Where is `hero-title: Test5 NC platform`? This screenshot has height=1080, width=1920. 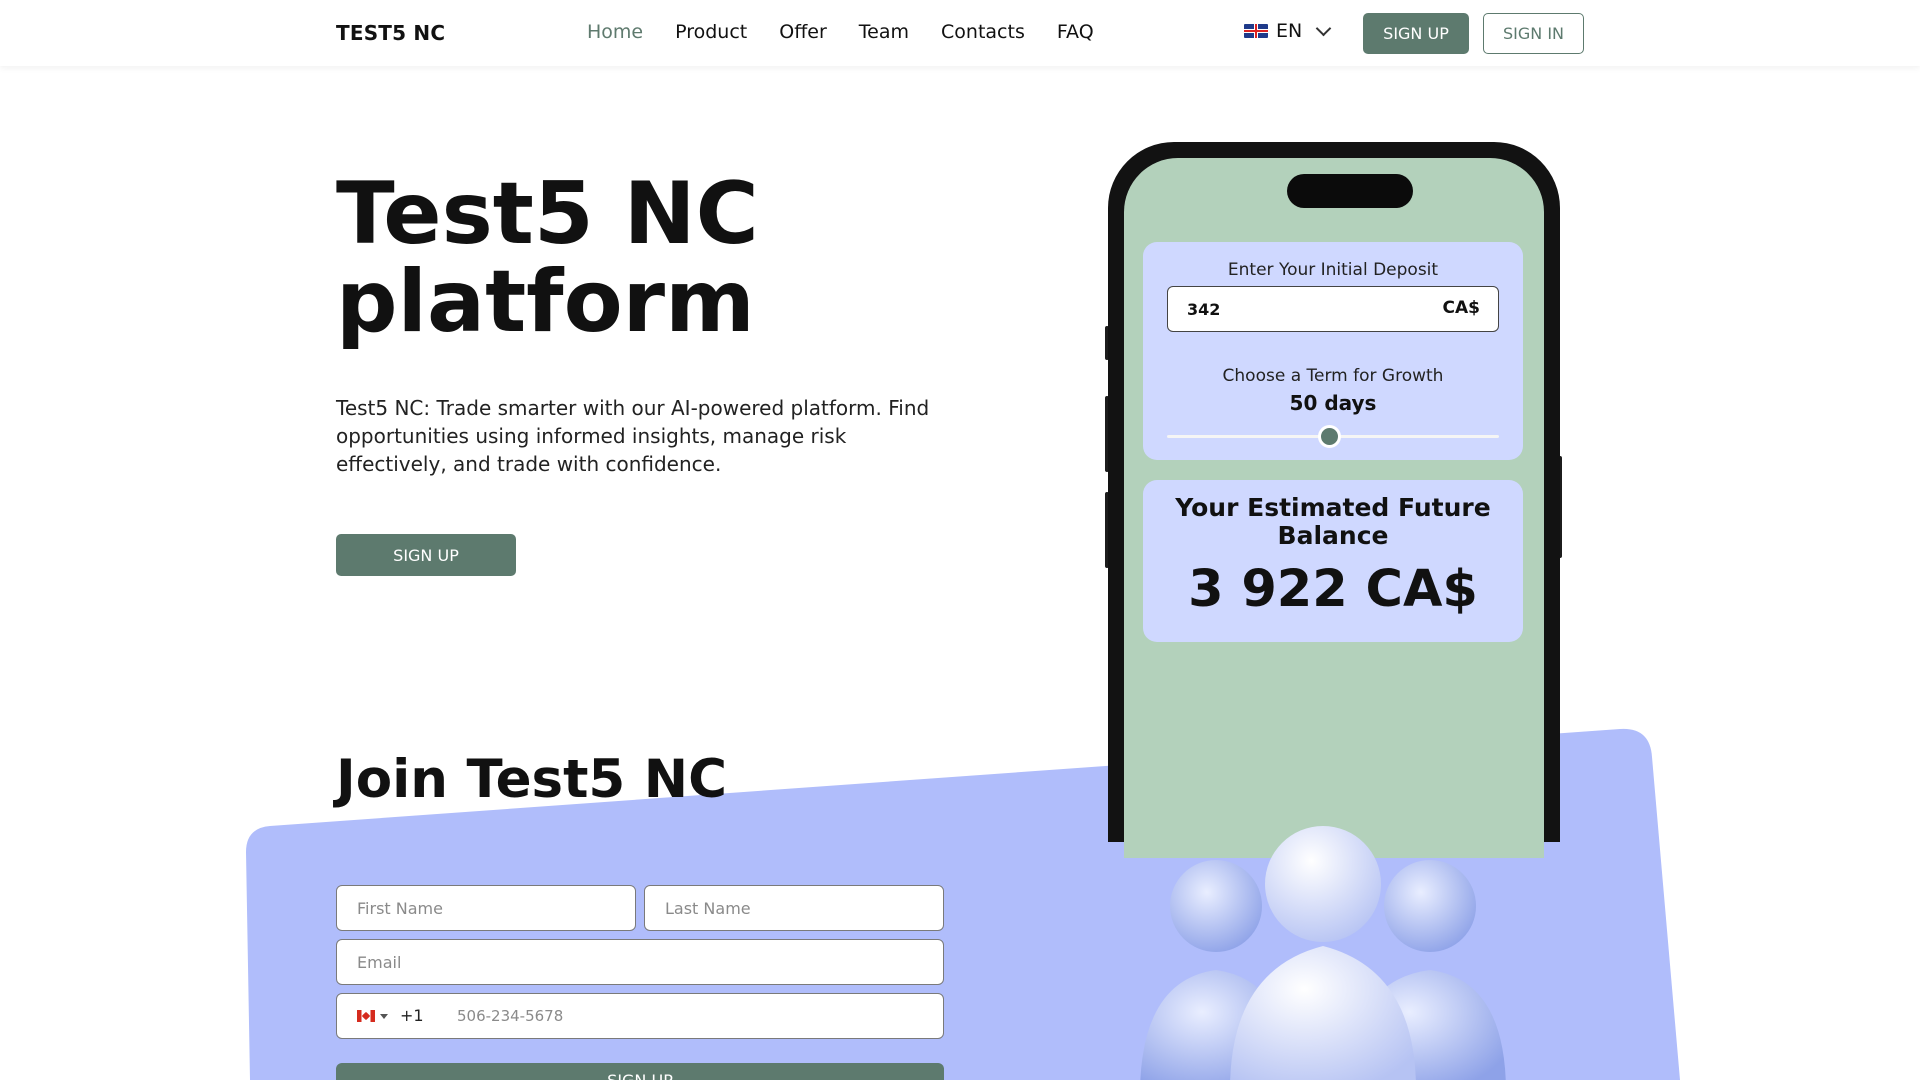
hero-title: Test5 NC platform is located at coordinates (547, 258).